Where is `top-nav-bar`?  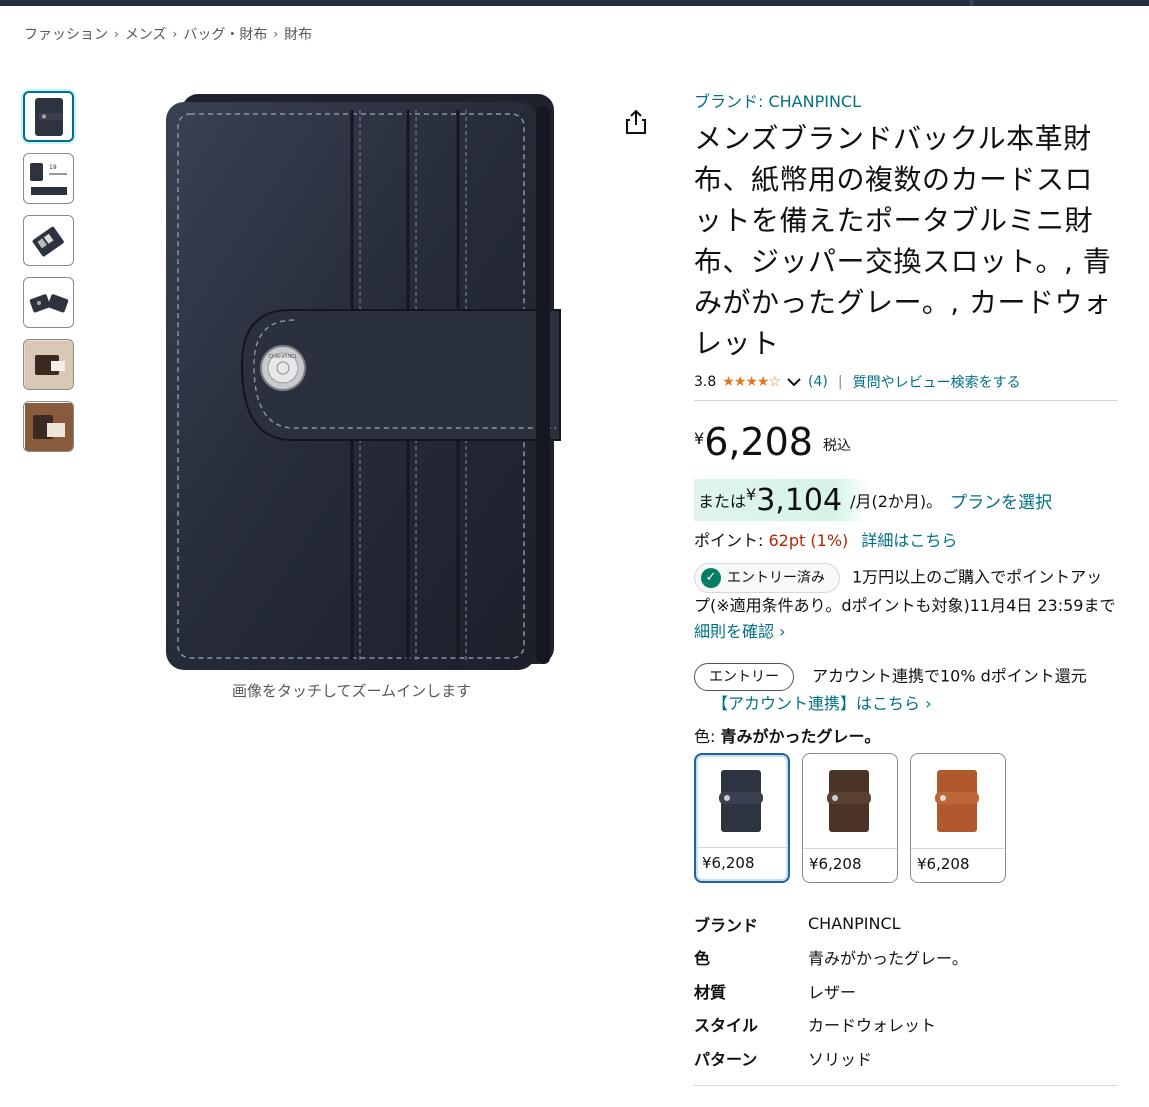 top-nav-bar is located at coordinates (574, 3).